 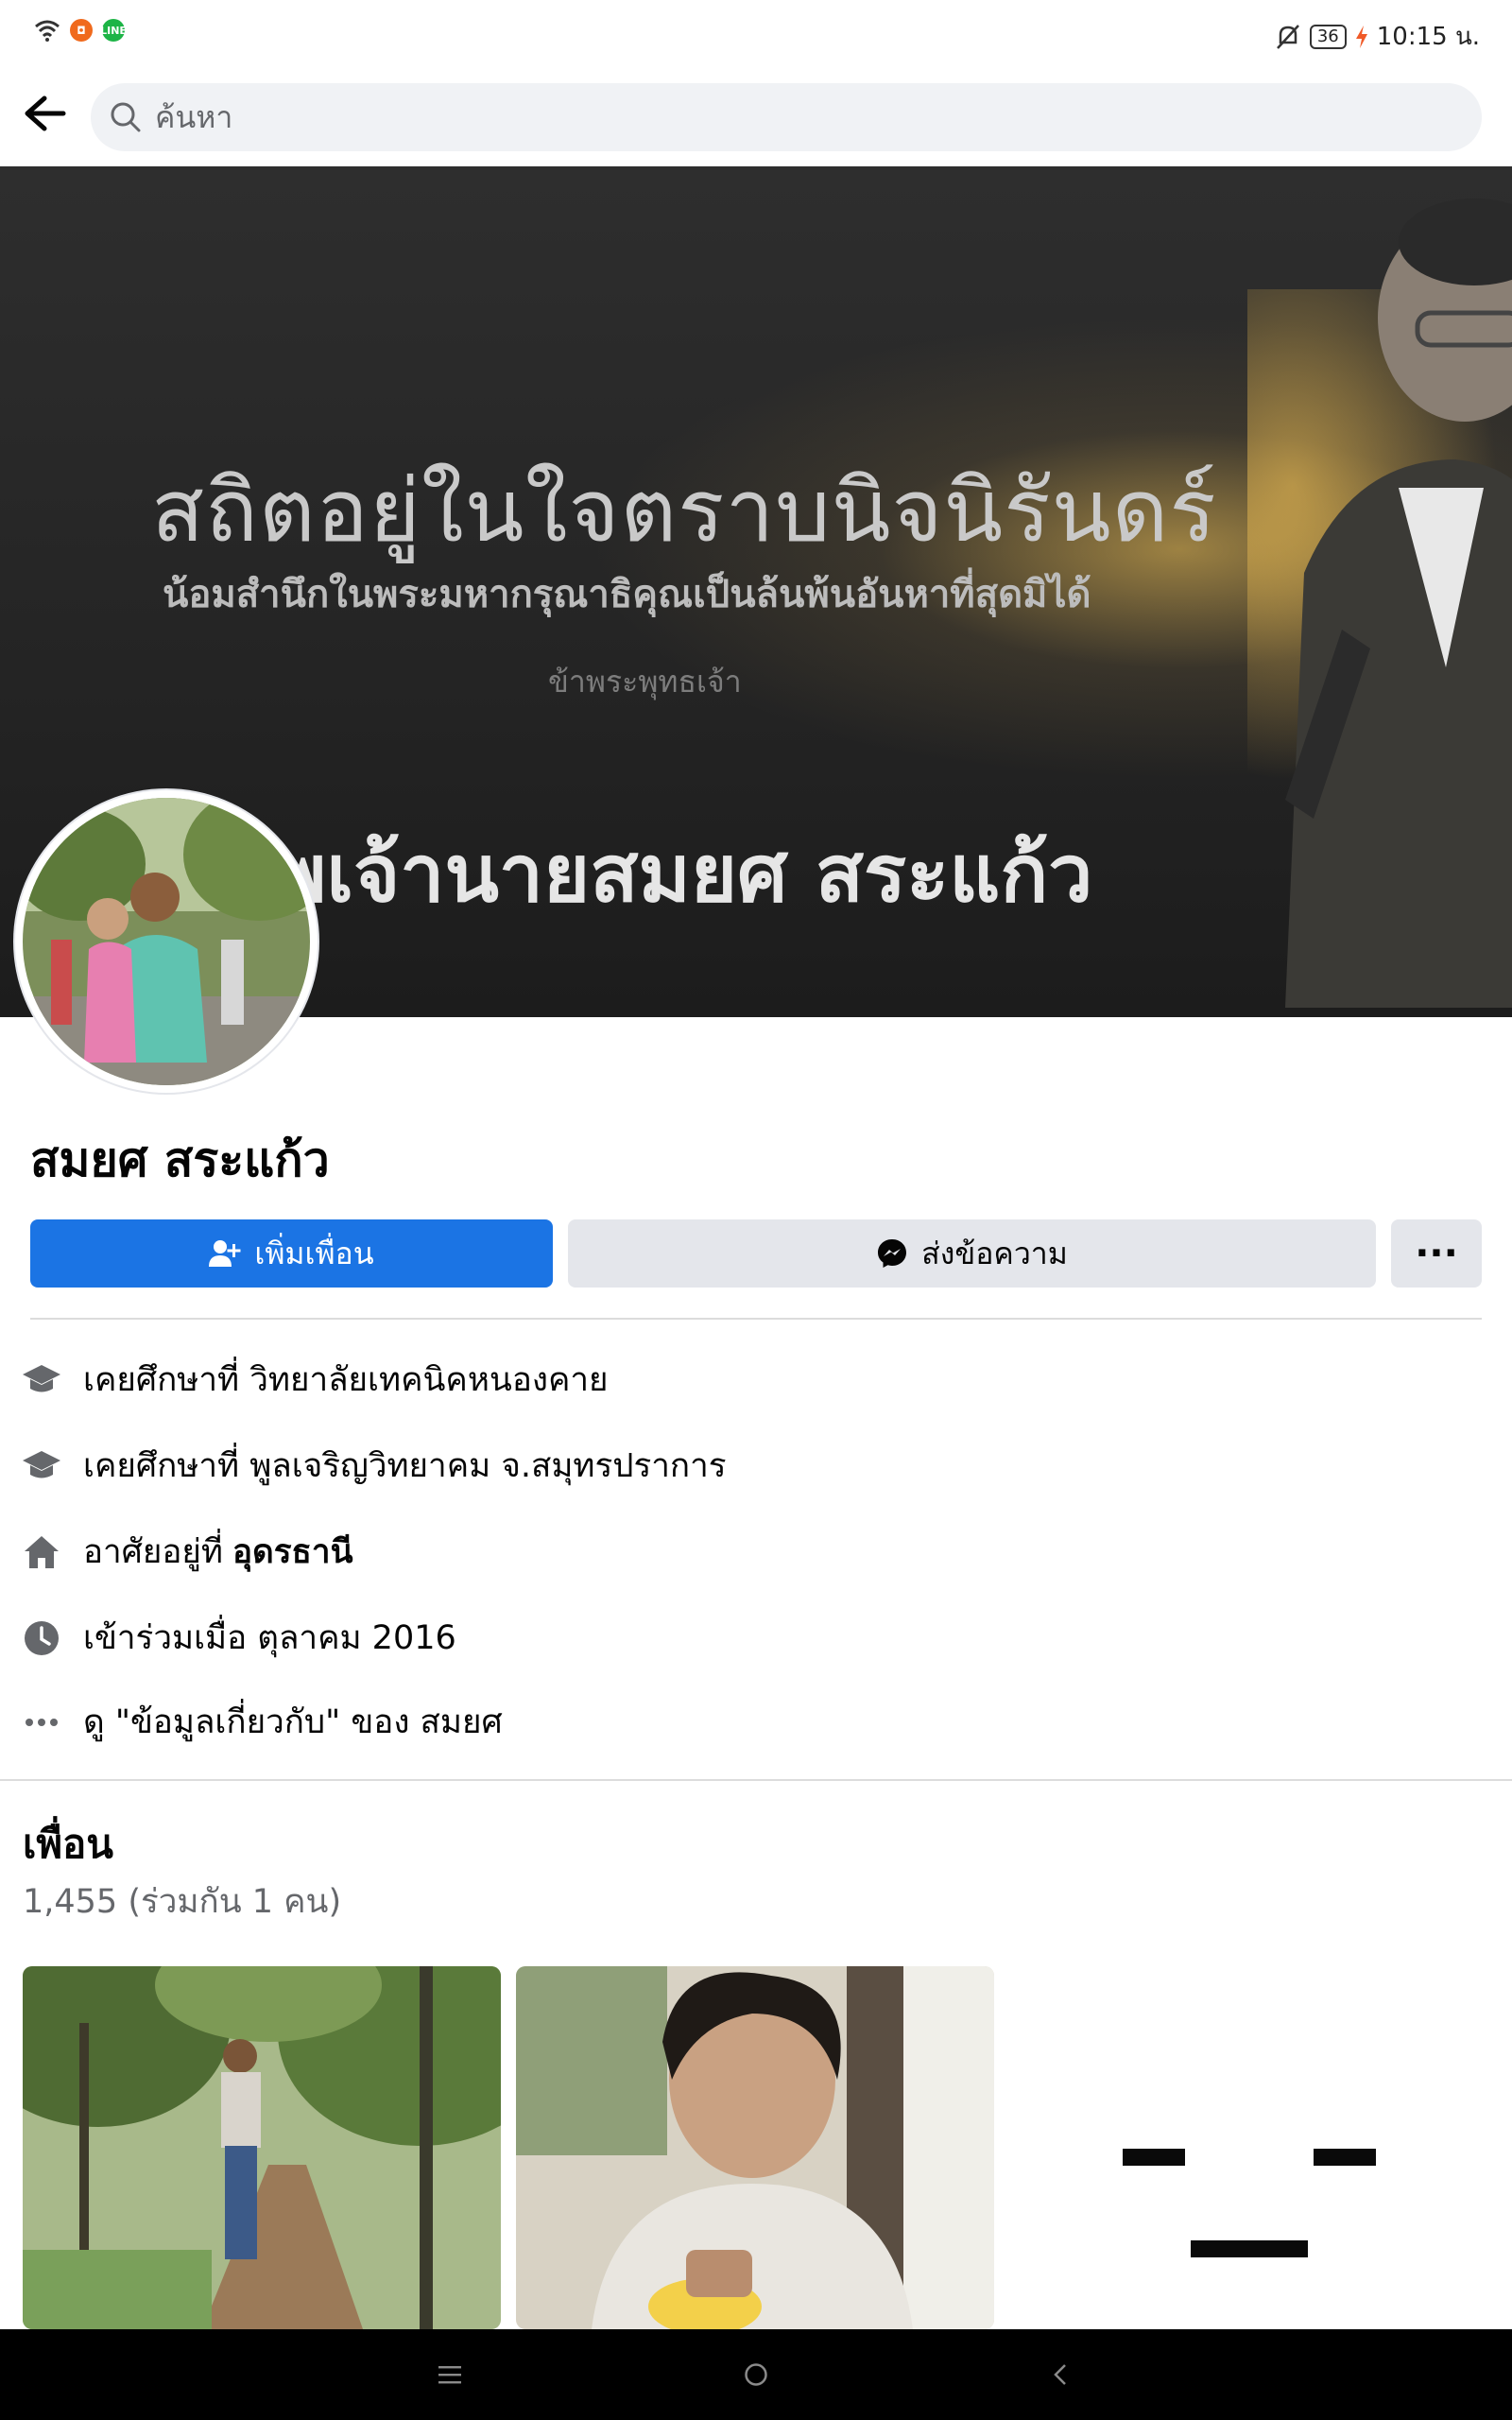 I want to click on menu-icon, so click(x=449, y=2375).